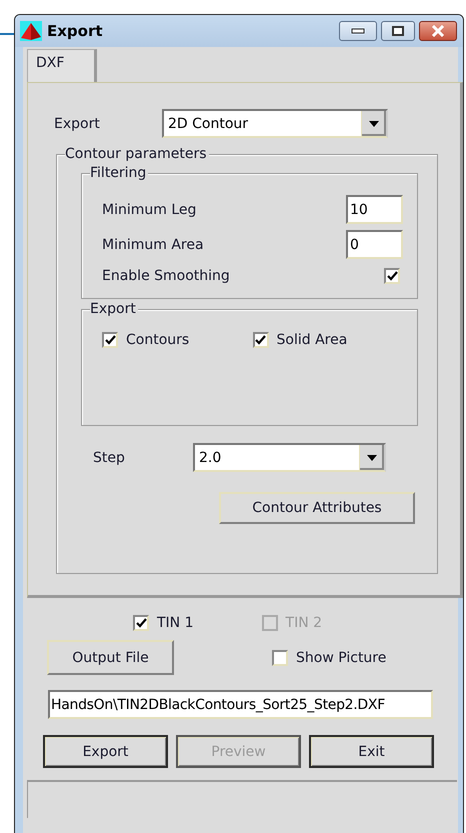 Image resolution: width=466 pixels, height=833 pixels. What do you see at coordinates (317, 508) in the screenshot?
I see `contour-attributes-button: Contour Attributes` at bounding box center [317, 508].